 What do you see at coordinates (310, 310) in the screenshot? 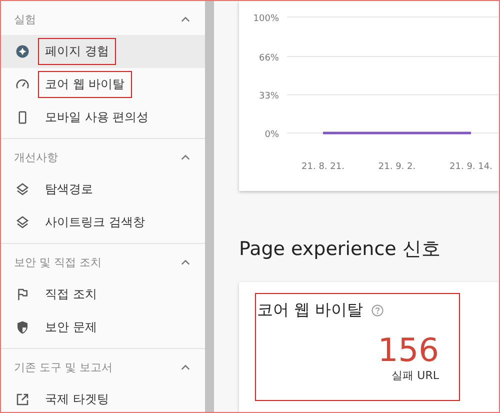
I see `metric-title: 코어 웹 바이탈` at bounding box center [310, 310].